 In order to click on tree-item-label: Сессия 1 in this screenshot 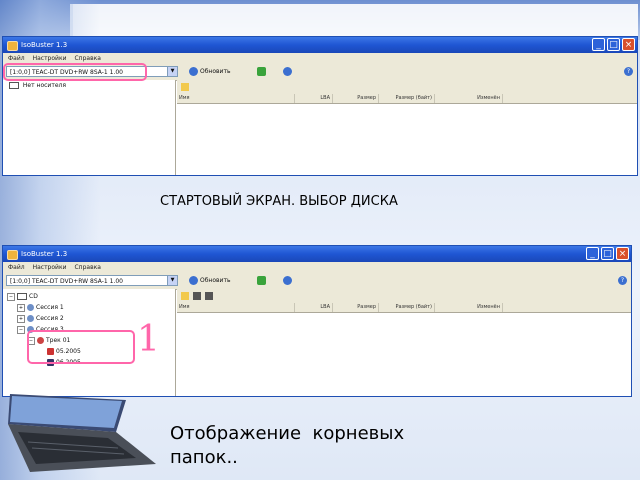, I will do `click(50, 307)`.